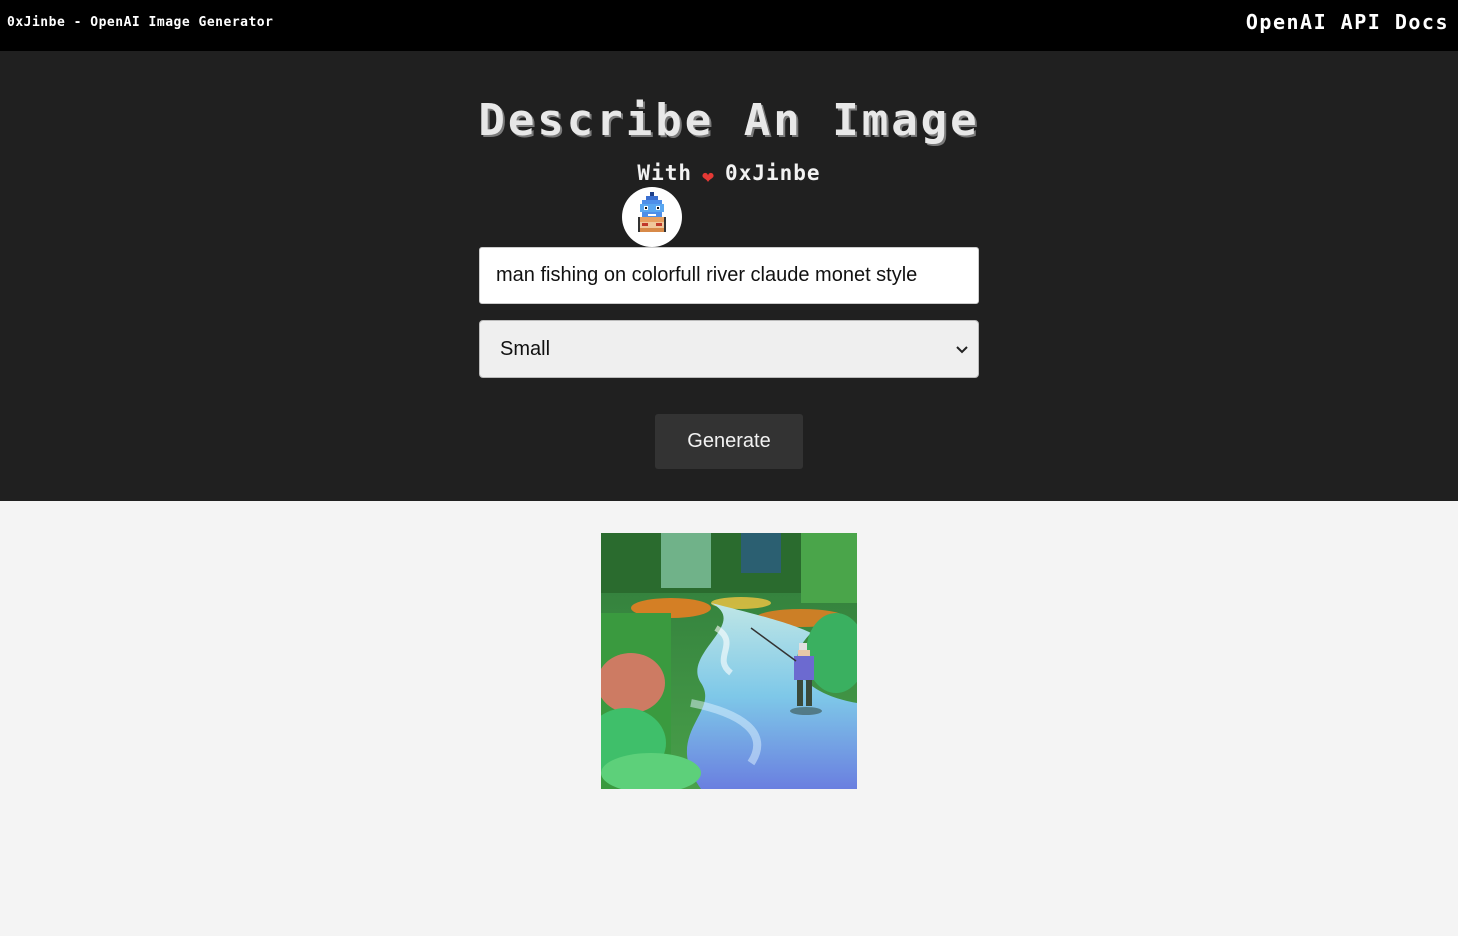  Describe the element at coordinates (962, 349) in the screenshot. I see `chevron-down-icon` at that location.